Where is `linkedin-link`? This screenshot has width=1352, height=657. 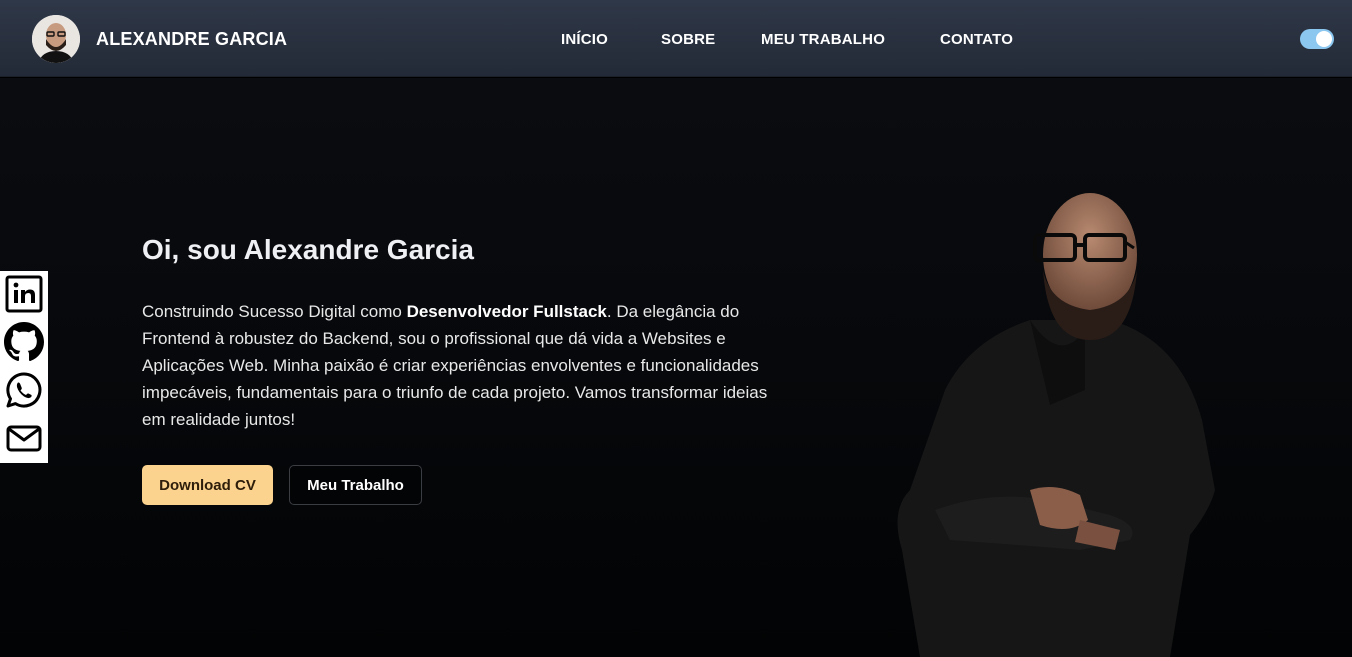 linkedin-link is located at coordinates (24, 294).